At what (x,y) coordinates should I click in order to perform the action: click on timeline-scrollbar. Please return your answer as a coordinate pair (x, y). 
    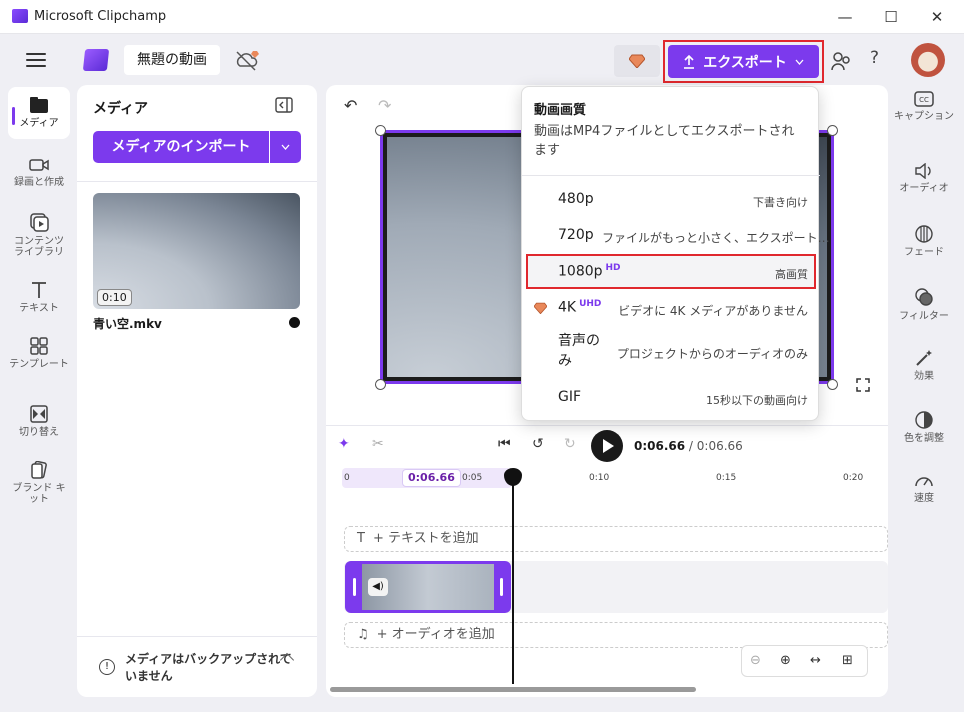
    Looking at the image, I should click on (513, 689).